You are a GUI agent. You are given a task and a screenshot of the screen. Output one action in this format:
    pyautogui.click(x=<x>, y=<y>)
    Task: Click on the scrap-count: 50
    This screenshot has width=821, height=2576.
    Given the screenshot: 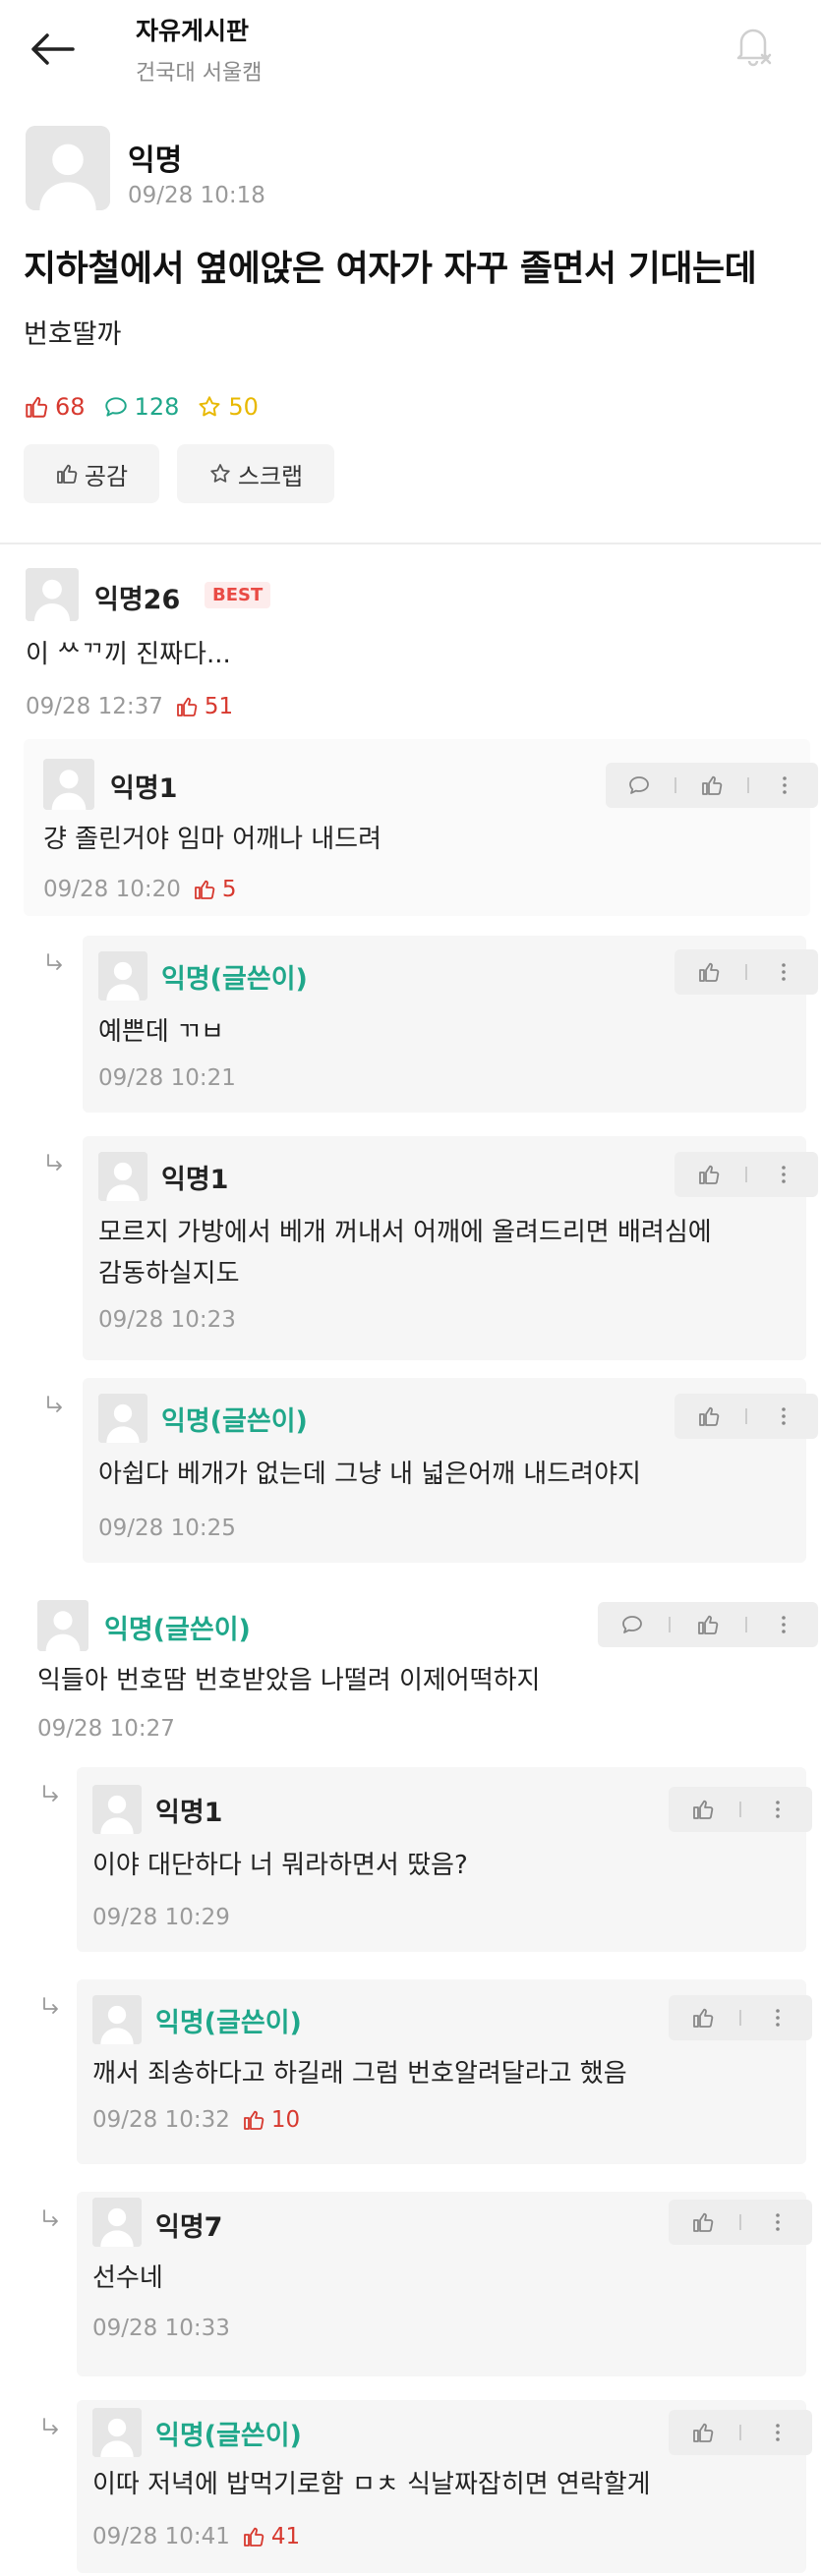 What is the action you would take?
    pyautogui.click(x=228, y=407)
    